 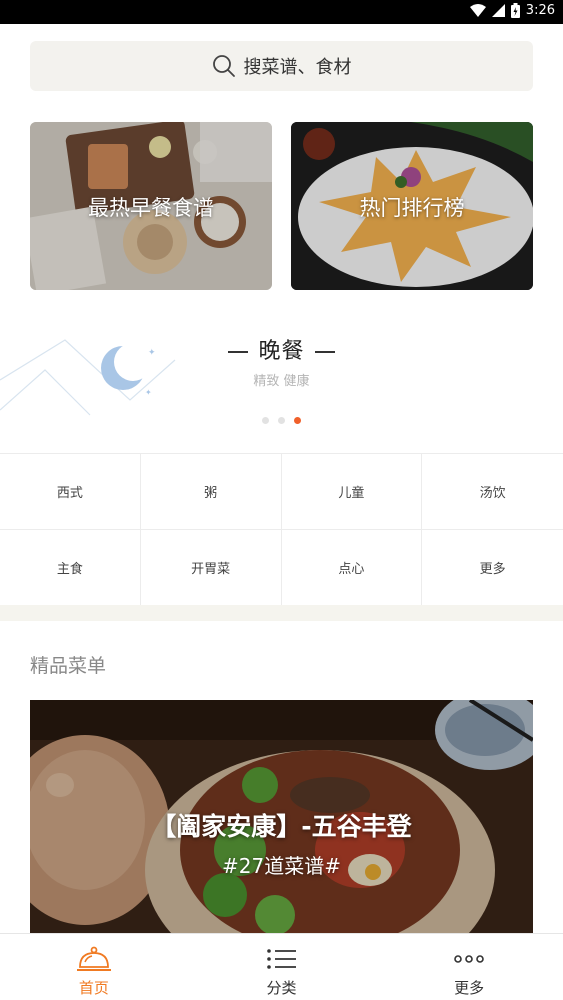 What do you see at coordinates (281, 988) in the screenshot?
I see `tab-category-label: 分类` at bounding box center [281, 988].